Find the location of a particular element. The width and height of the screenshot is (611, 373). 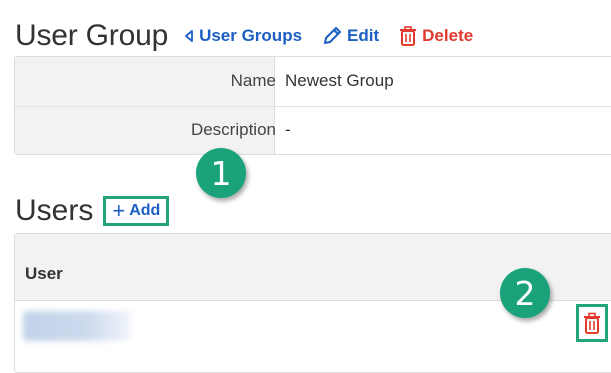

user-column-header: User is located at coordinates (44, 273).